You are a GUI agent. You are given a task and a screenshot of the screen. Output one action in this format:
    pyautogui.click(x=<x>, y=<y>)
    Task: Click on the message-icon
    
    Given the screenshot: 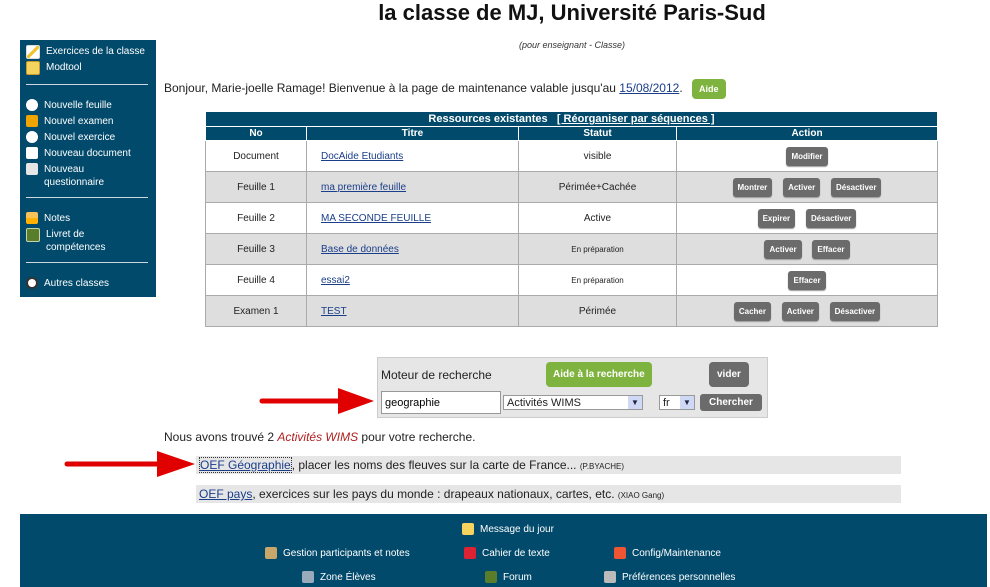 What is the action you would take?
    pyautogui.click(x=468, y=529)
    